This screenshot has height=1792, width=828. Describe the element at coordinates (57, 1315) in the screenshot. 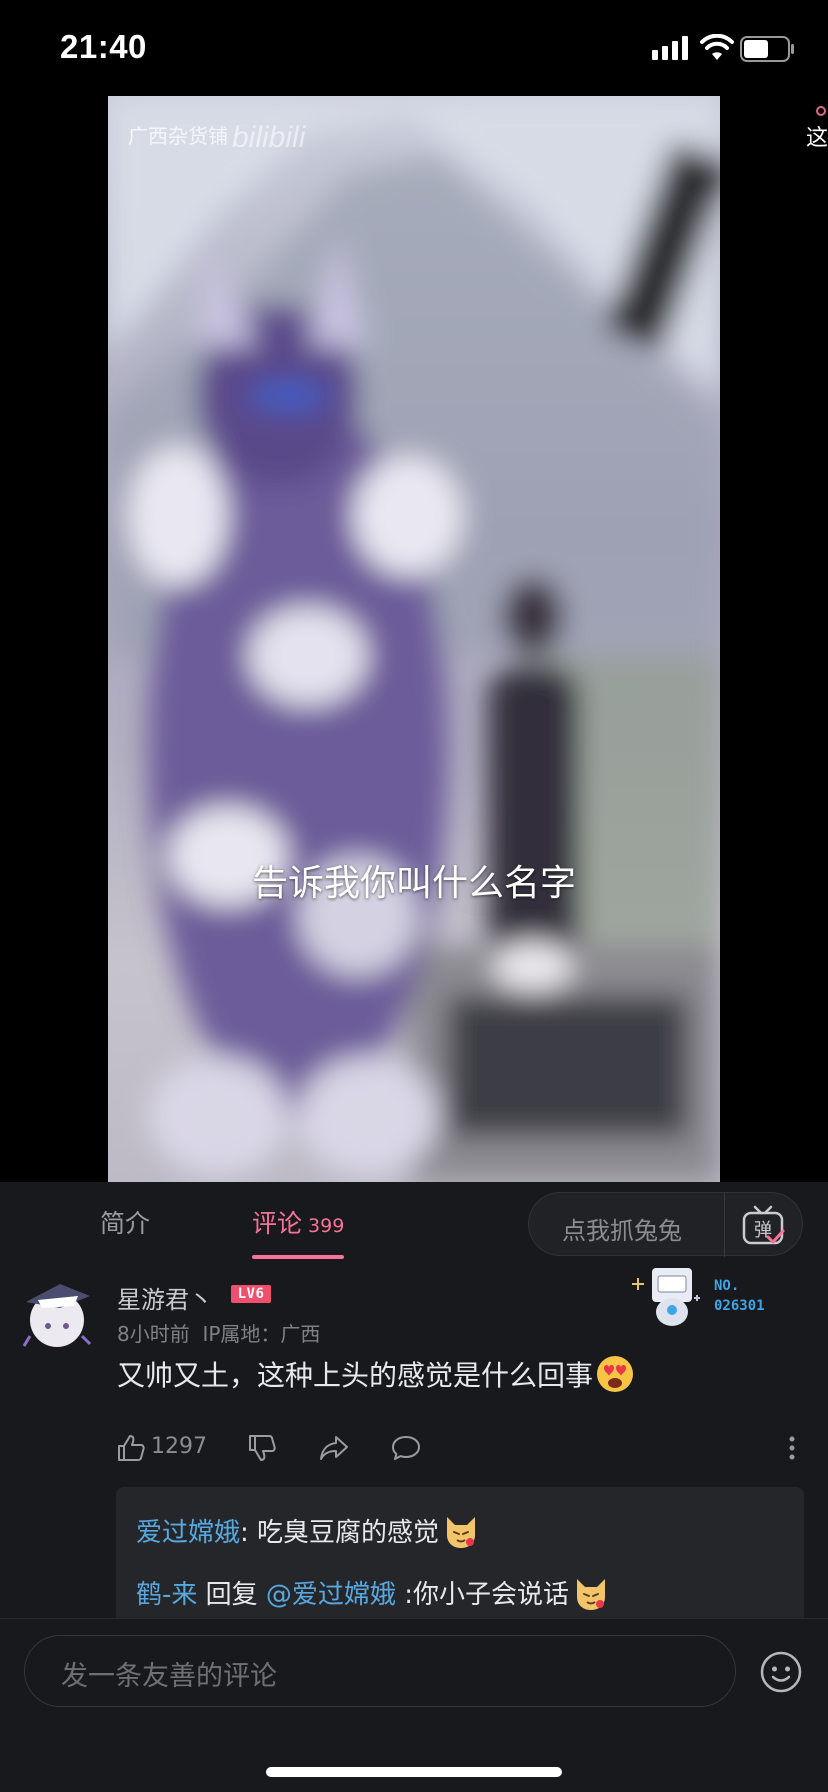

I see `user-avatar` at that location.